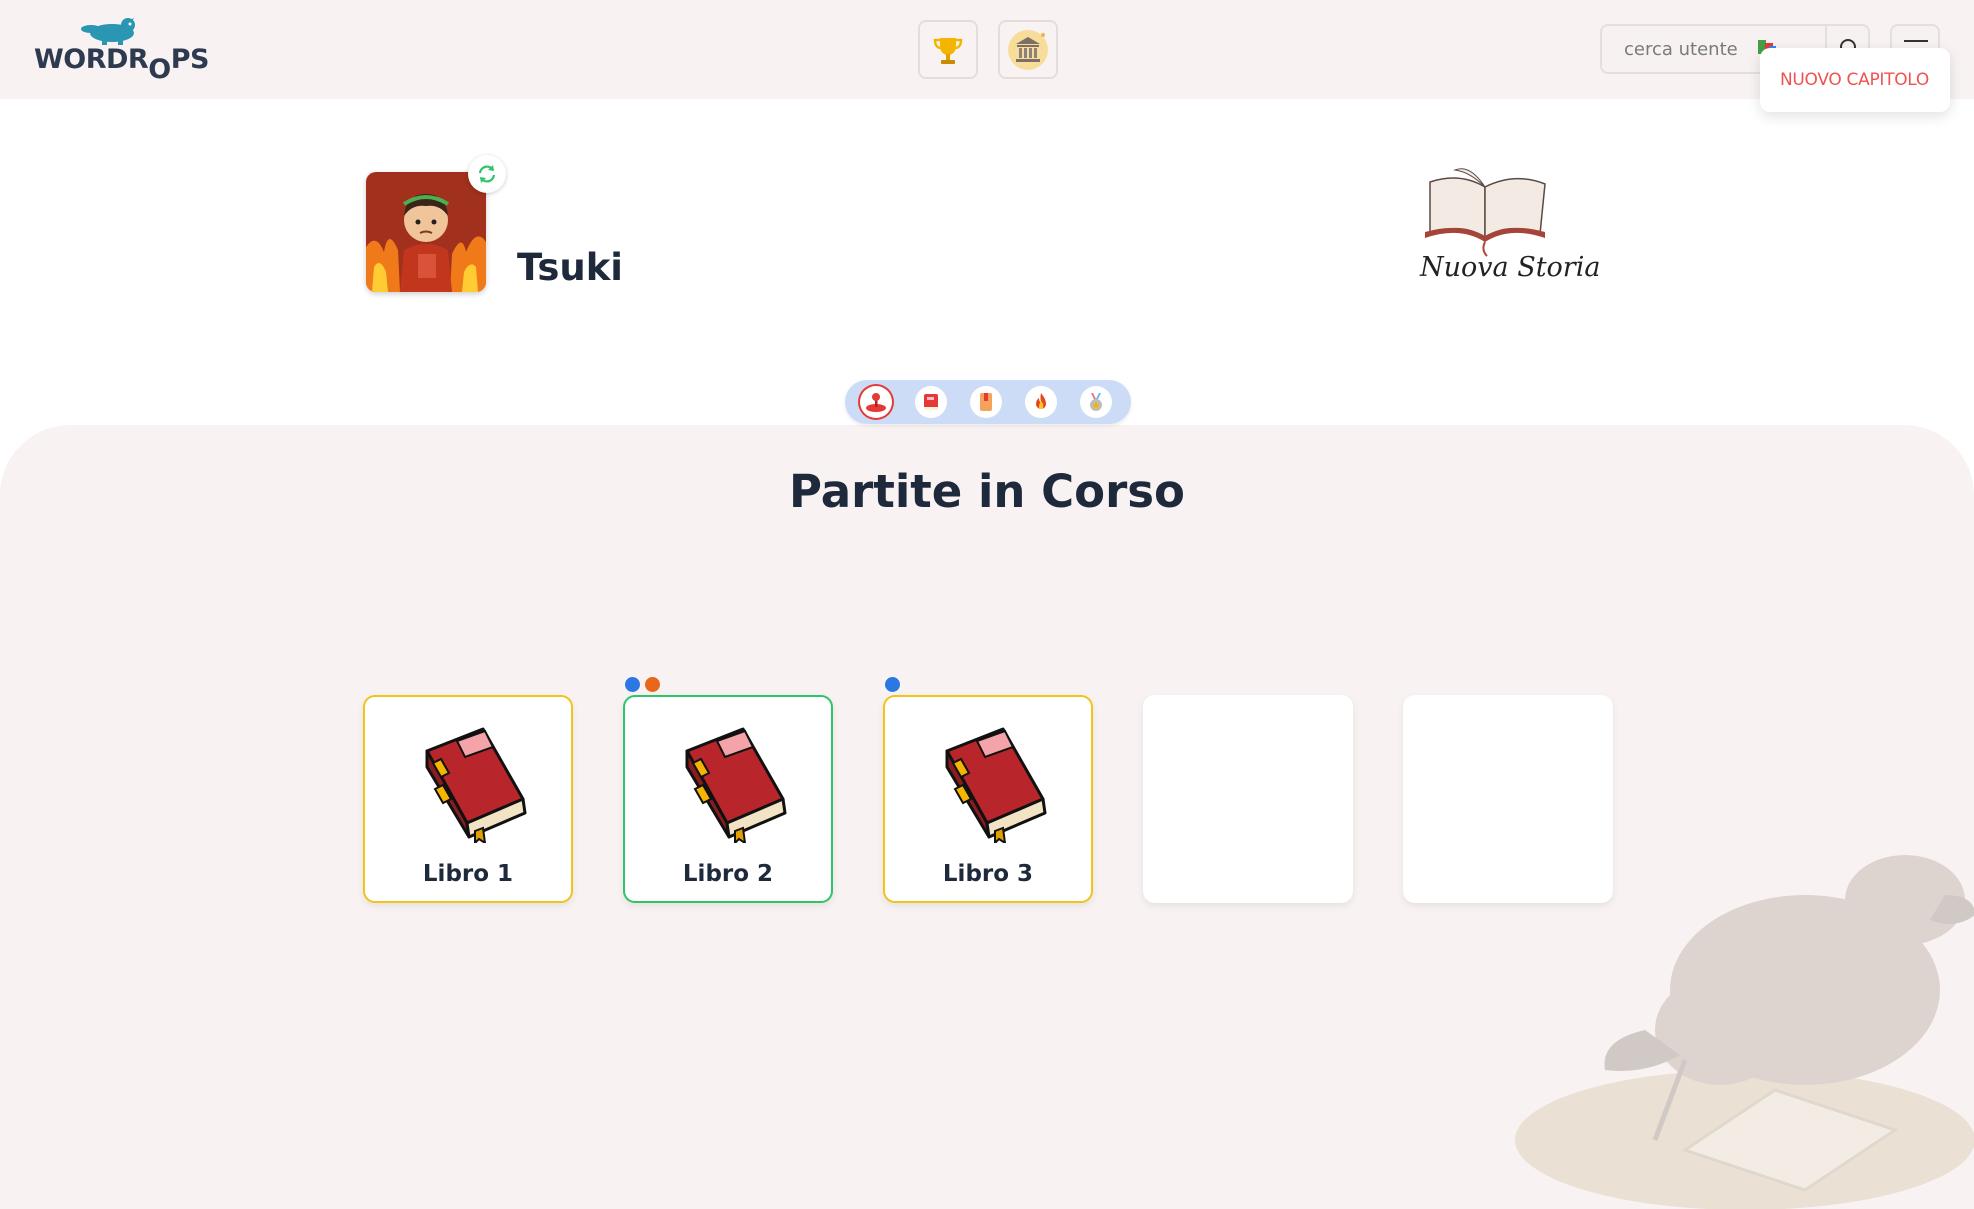 The image size is (1974, 1209). I want to click on card-label: Libro 1, so click(468, 874).